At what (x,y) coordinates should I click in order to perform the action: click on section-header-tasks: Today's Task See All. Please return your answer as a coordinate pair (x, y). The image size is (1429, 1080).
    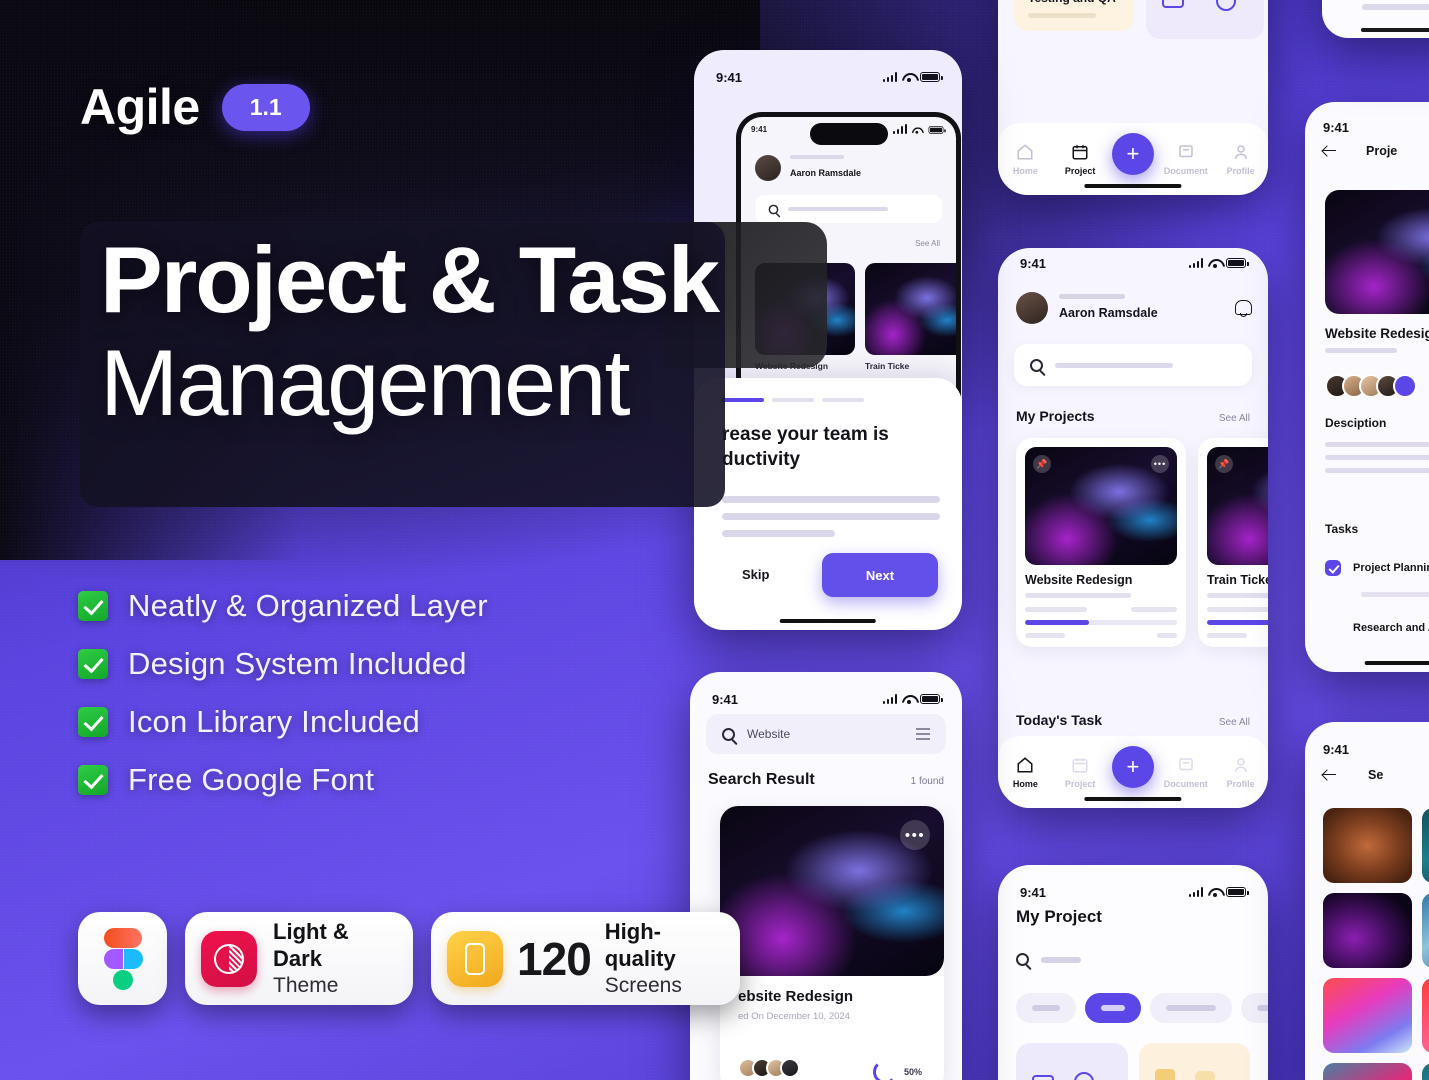
    Looking at the image, I should click on (1133, 720).